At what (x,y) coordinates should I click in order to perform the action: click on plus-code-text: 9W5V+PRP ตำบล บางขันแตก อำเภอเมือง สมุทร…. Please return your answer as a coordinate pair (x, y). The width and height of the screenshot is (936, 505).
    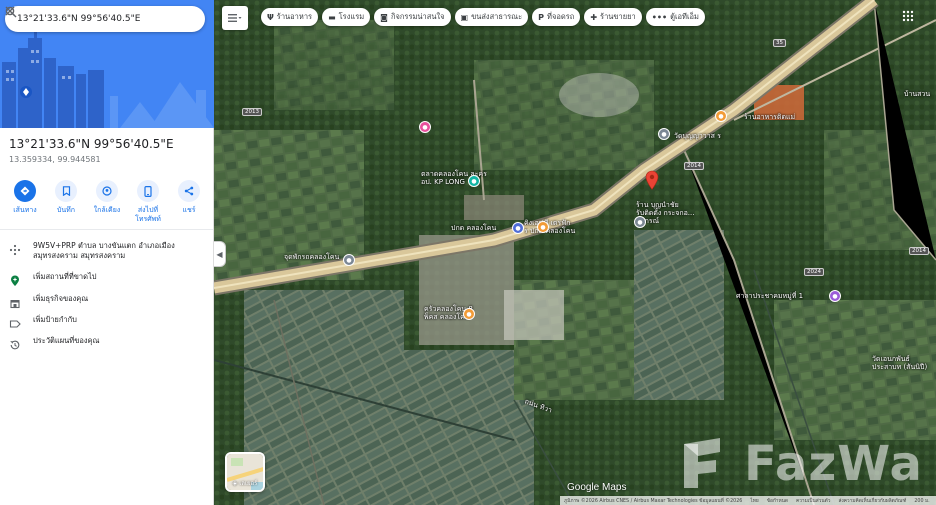
    Looking at the image, I should click on (104, 250).